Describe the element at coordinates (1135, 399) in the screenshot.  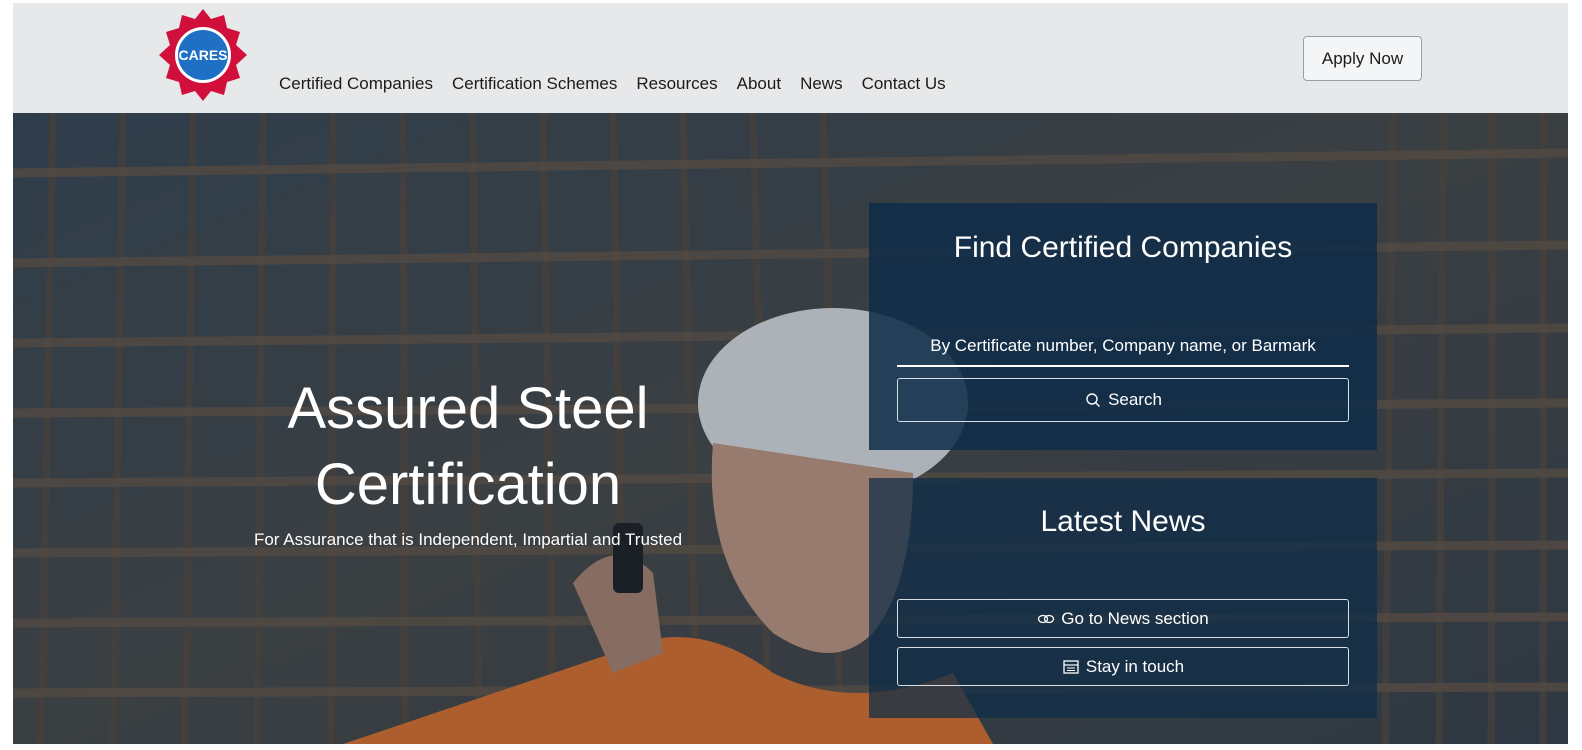
I see `search-button-label: Search` at that location.